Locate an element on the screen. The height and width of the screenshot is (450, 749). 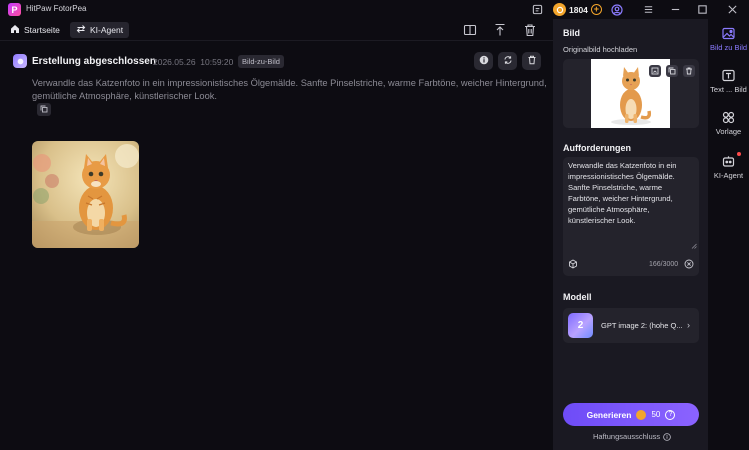
generate-button: Generieren 50 ? is located at coordinates (631, 414).